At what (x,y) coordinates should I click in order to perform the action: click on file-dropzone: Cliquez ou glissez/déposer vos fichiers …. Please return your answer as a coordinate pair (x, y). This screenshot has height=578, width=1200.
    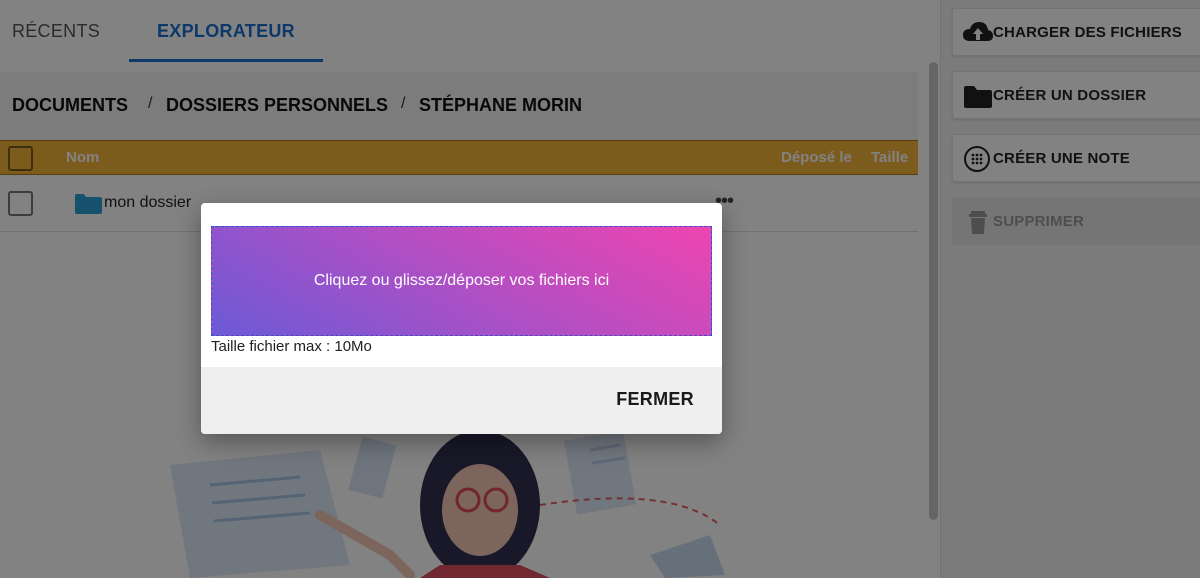
    Looking at the image, I should click on (461, 281).